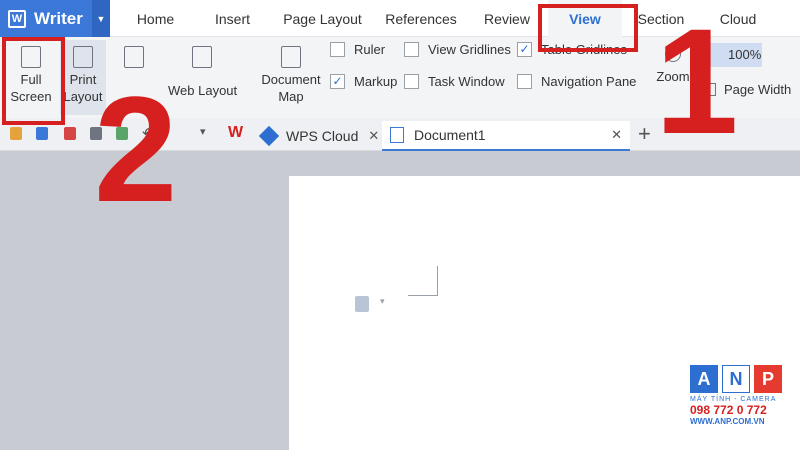 The width and height of the screenshot is (800, 450). Describe the element at coordinates (397, 135) in the screenshot. I see `document-icon` at that location.